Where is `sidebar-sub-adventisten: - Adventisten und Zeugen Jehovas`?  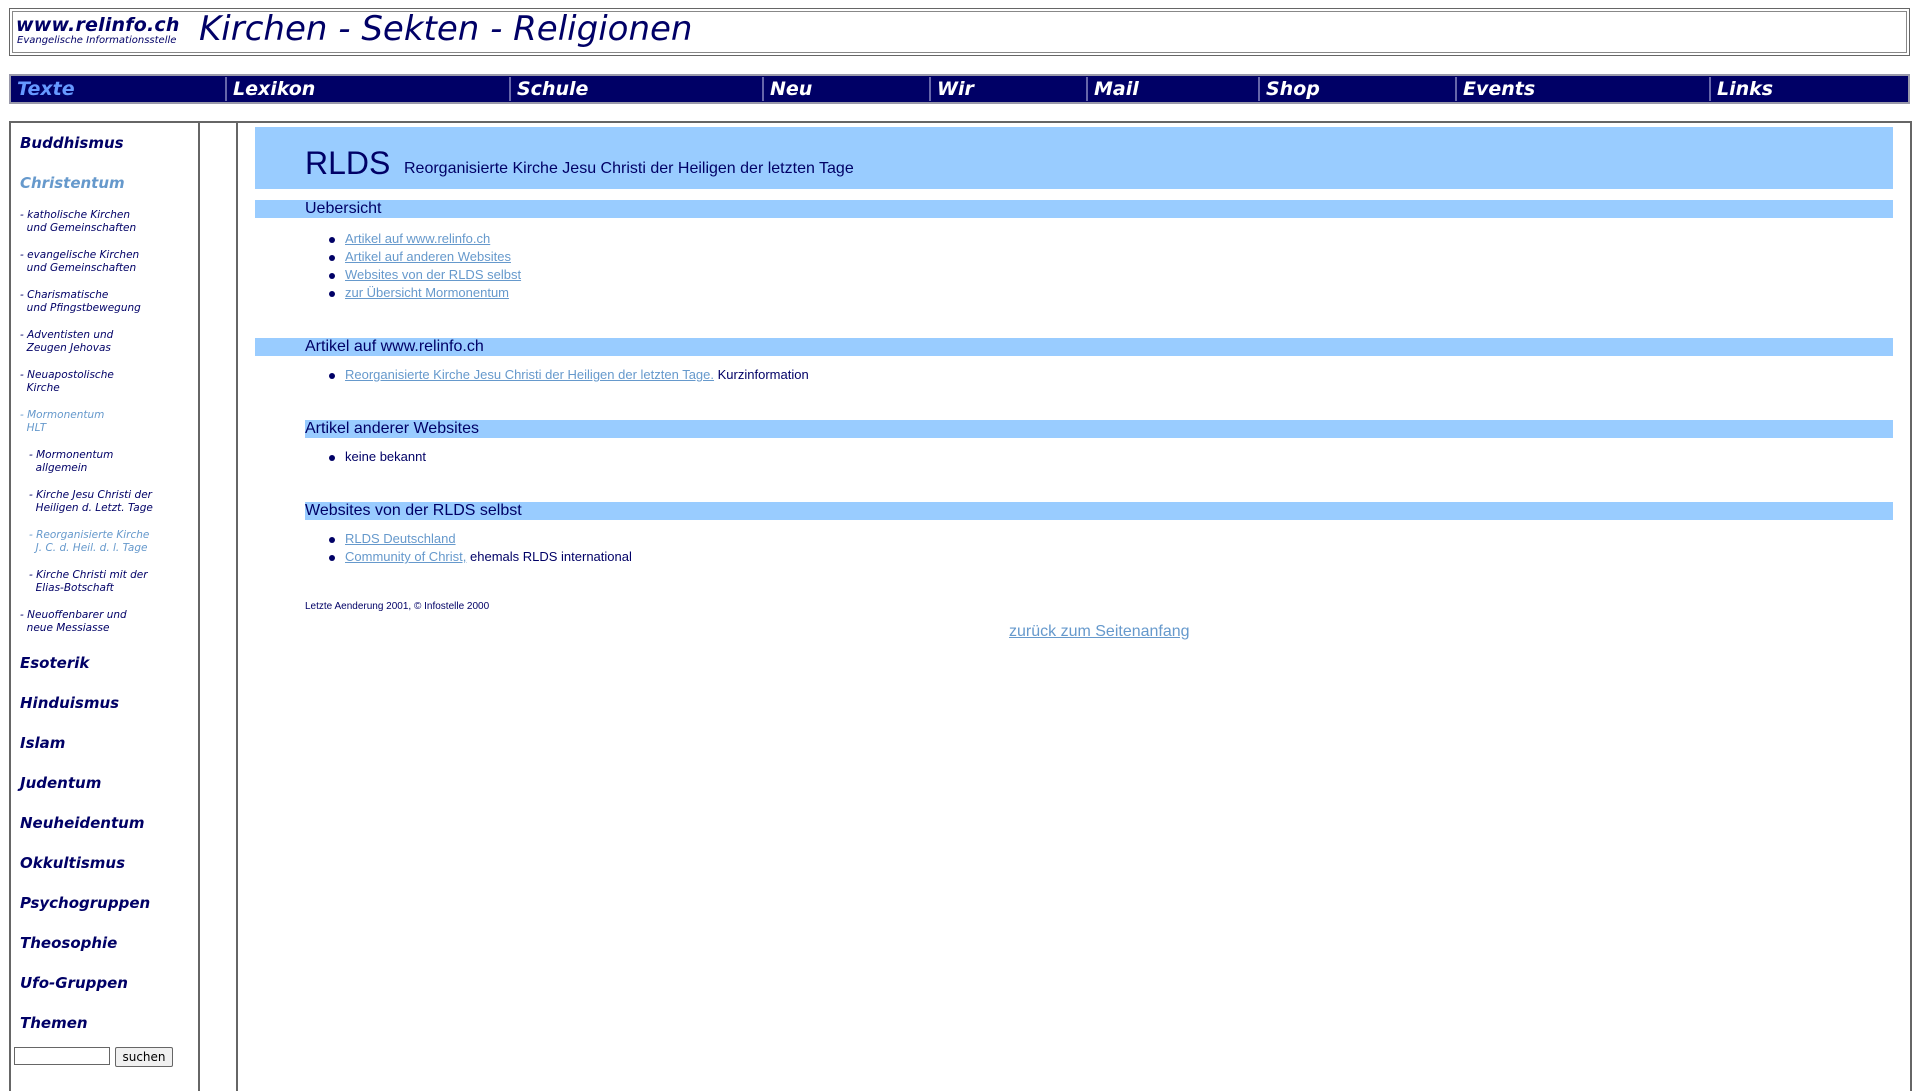 sidebar-sub-adventisten: - Adventisten und Zeugen Jehovas is located at coordinates (66, 342).